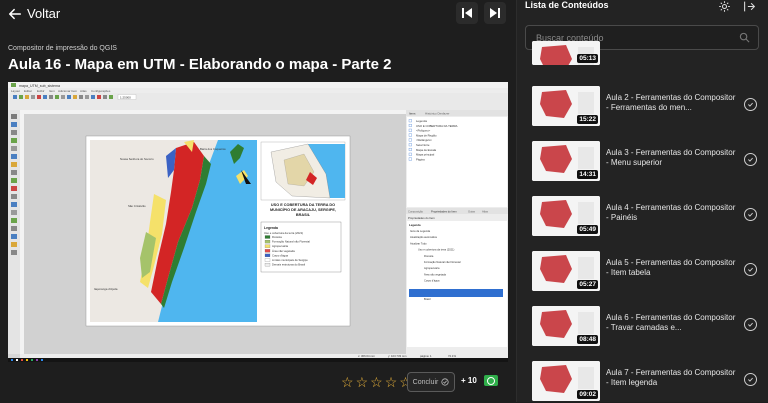  What do you see at coordinates (303, 215) in the screenshot?
I see `svg-text: BRASIL` at bounding box center [303, 215].